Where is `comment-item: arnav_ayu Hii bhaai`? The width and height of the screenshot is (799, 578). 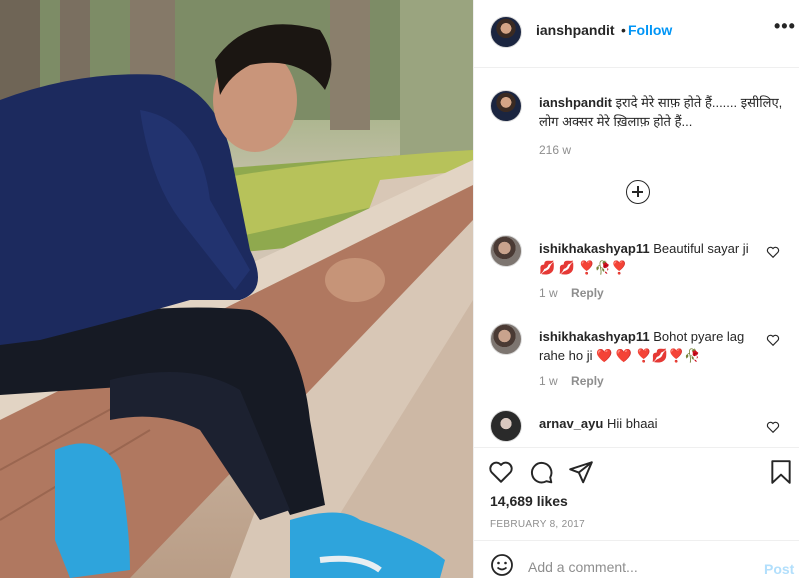
comment-item: arnav_ayu Hii bhaai is located at coordinates (640, 428).